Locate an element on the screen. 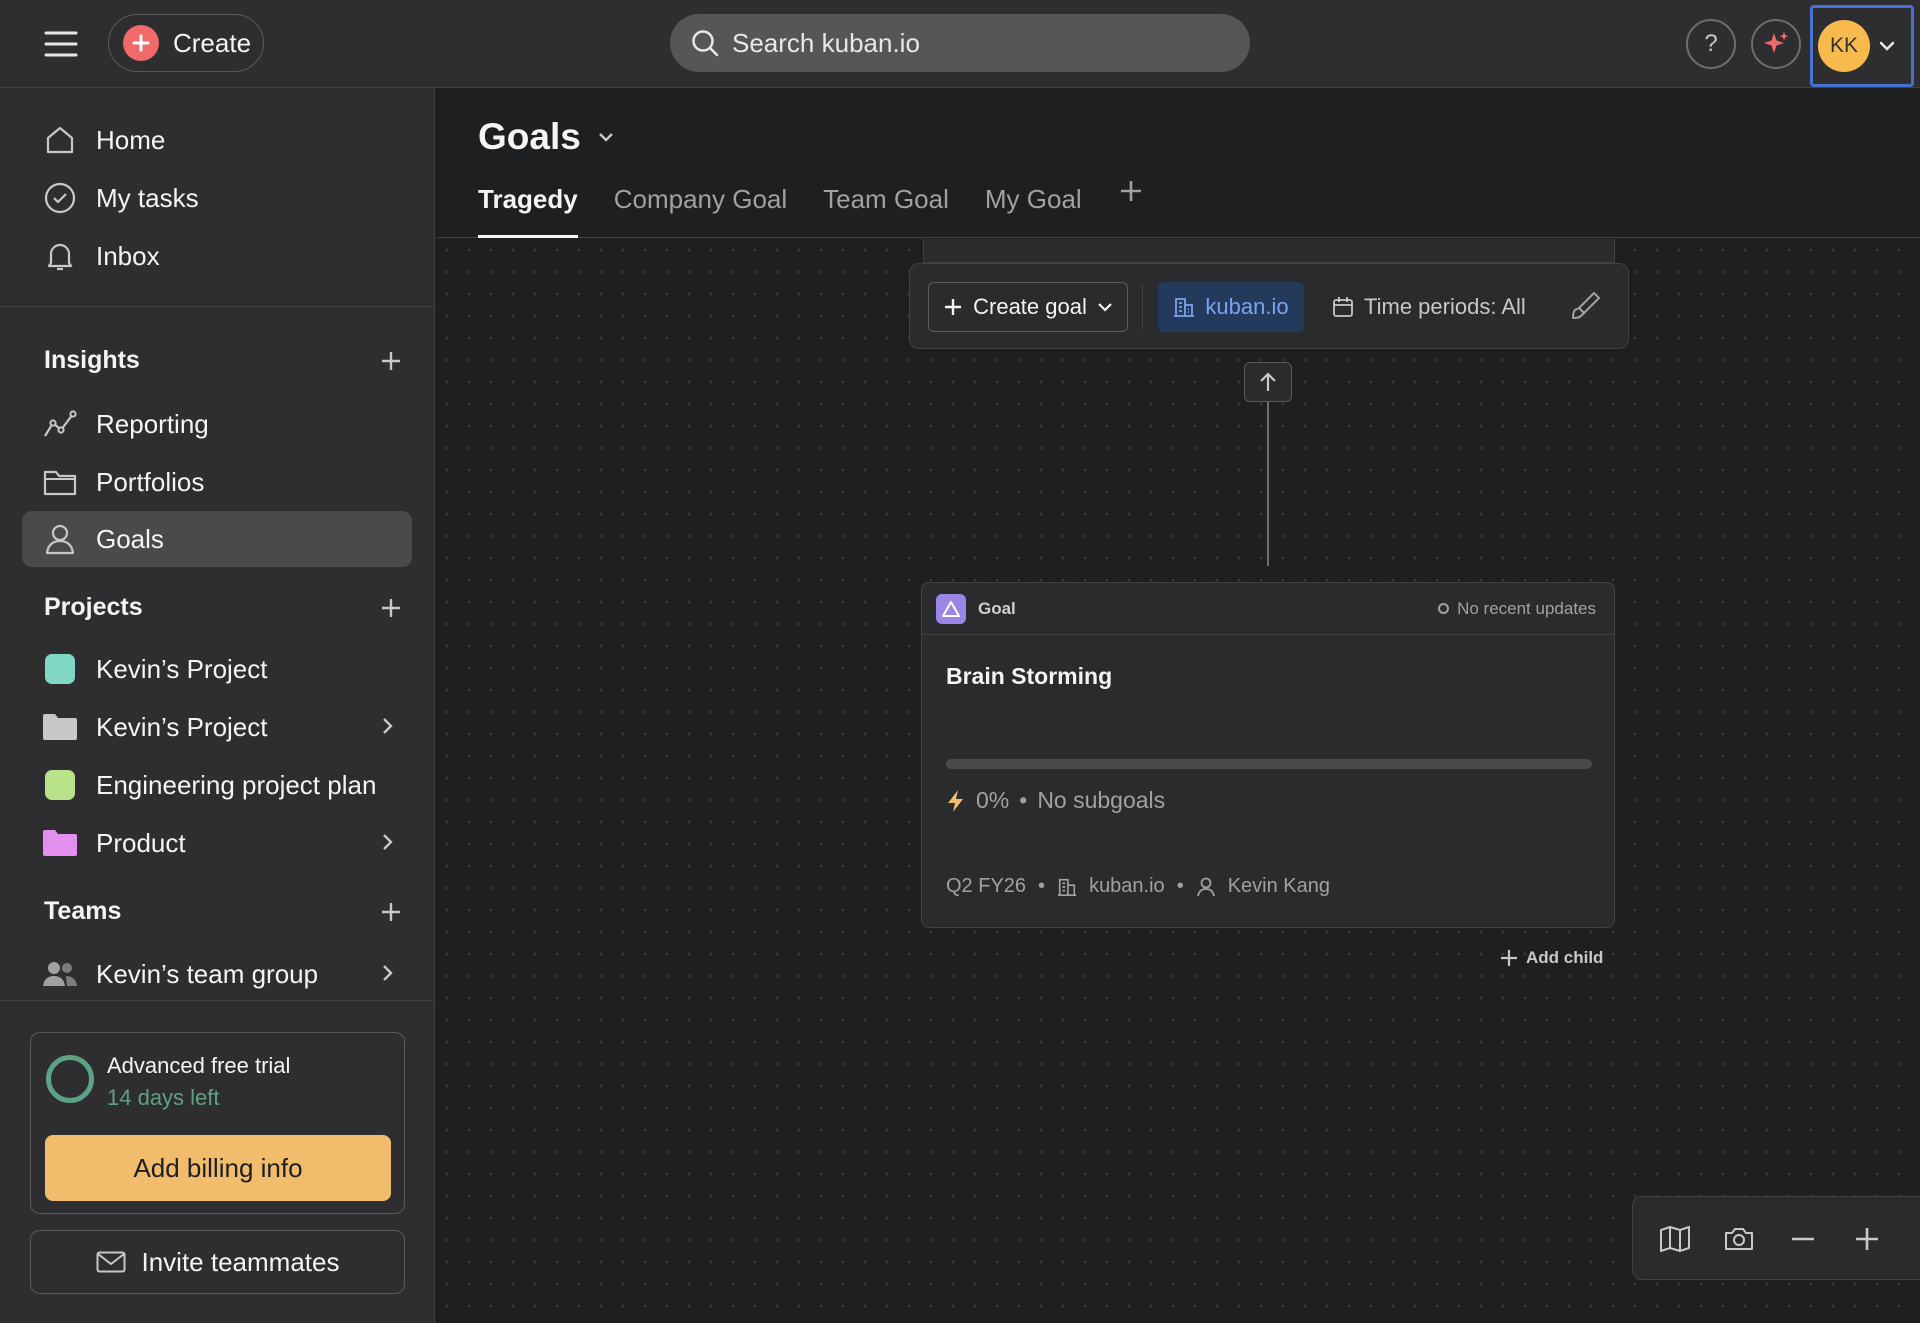 This screenshot has width=1920, height=1323. sidebar-item-team: Kevin’s team group is located at coordinates (217, 974).